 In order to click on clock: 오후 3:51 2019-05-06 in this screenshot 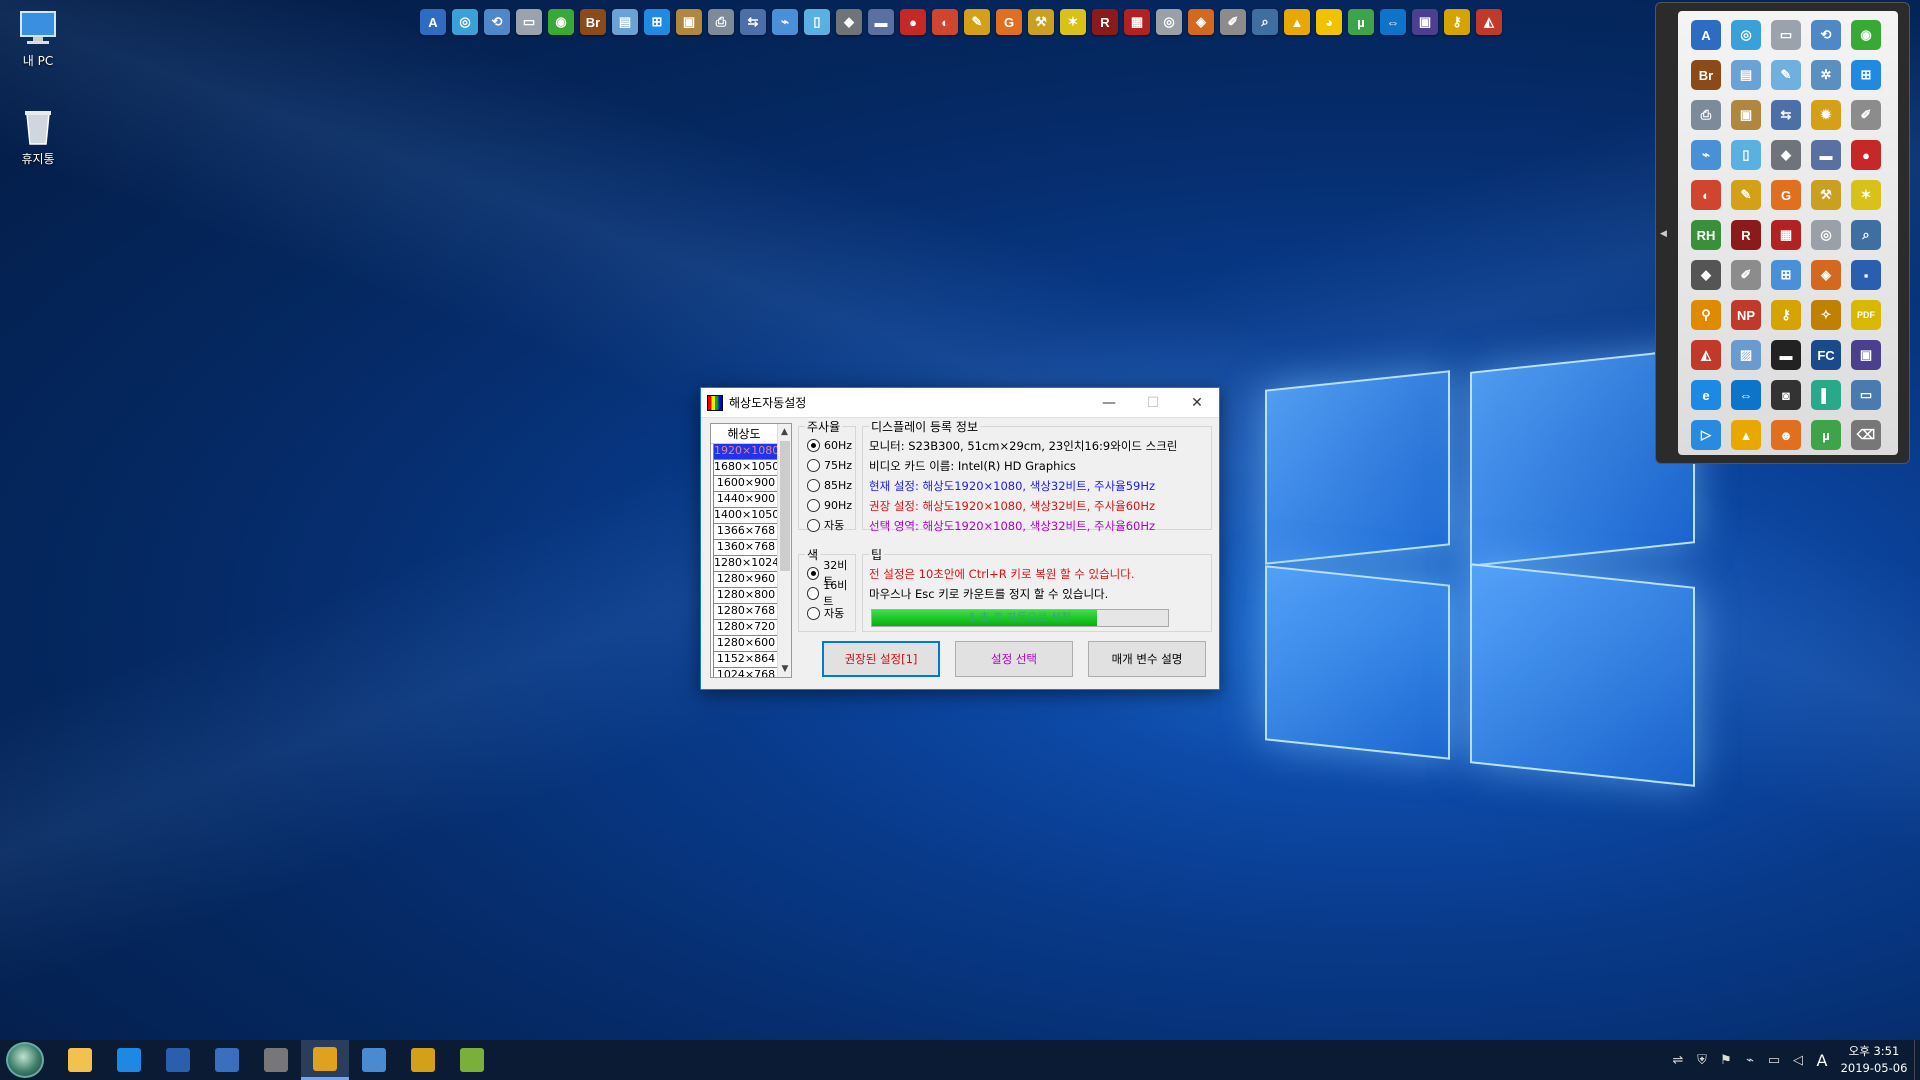, I will do `click(1874, 1060)`.